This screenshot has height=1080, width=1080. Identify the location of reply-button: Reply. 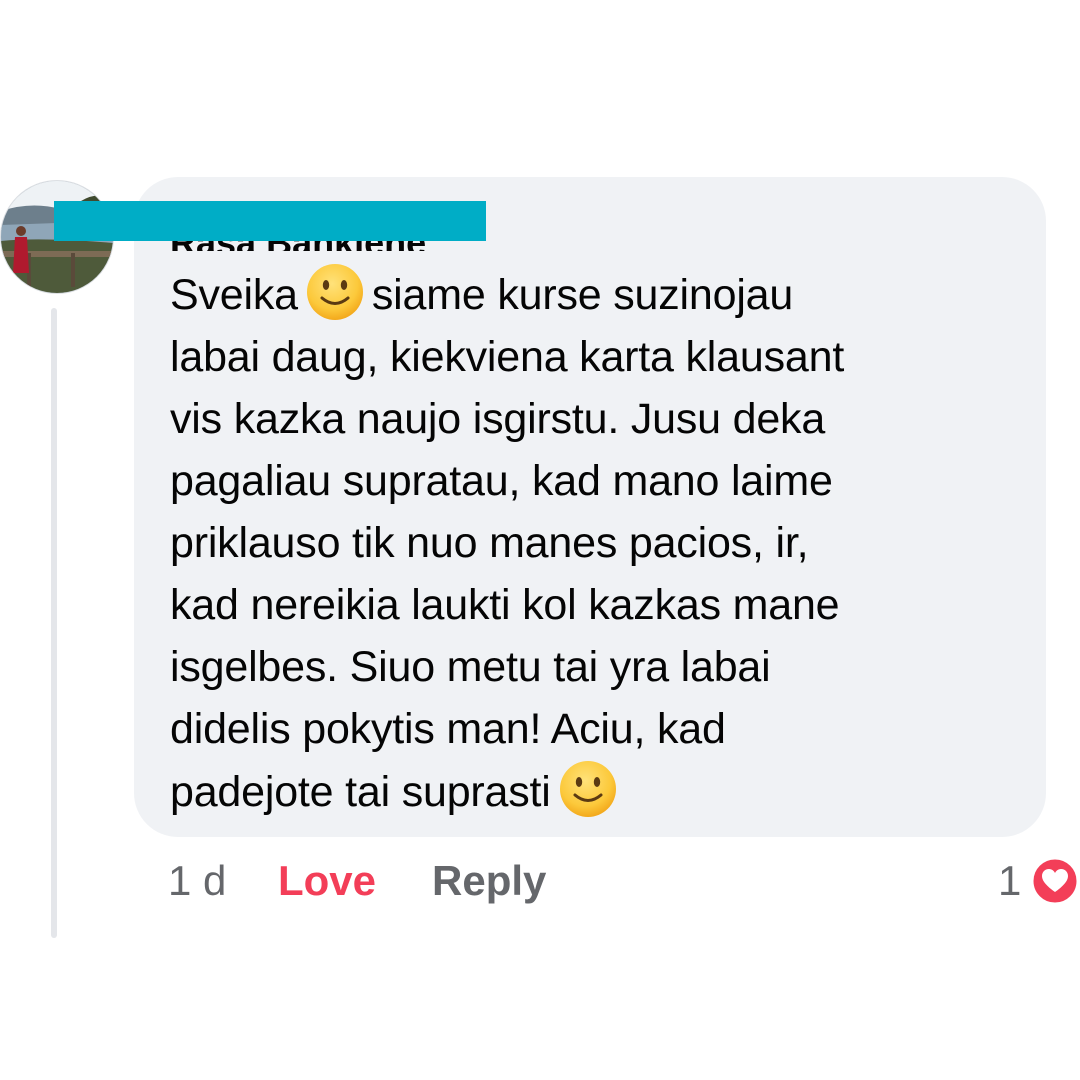
(489, 881).